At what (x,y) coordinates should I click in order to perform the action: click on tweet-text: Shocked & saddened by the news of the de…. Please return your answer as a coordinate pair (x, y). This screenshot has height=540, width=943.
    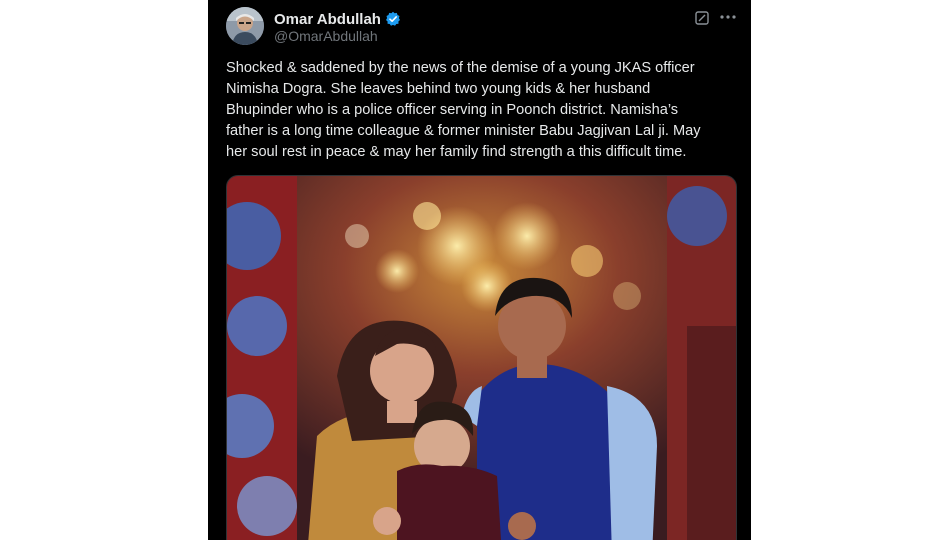
    Looking at the image, I should click on (482, 110).